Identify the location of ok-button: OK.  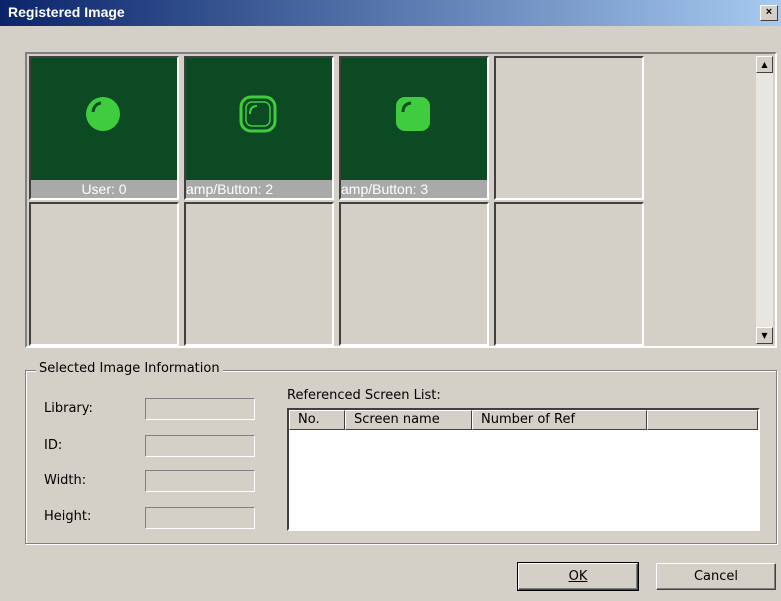
(578, 576).